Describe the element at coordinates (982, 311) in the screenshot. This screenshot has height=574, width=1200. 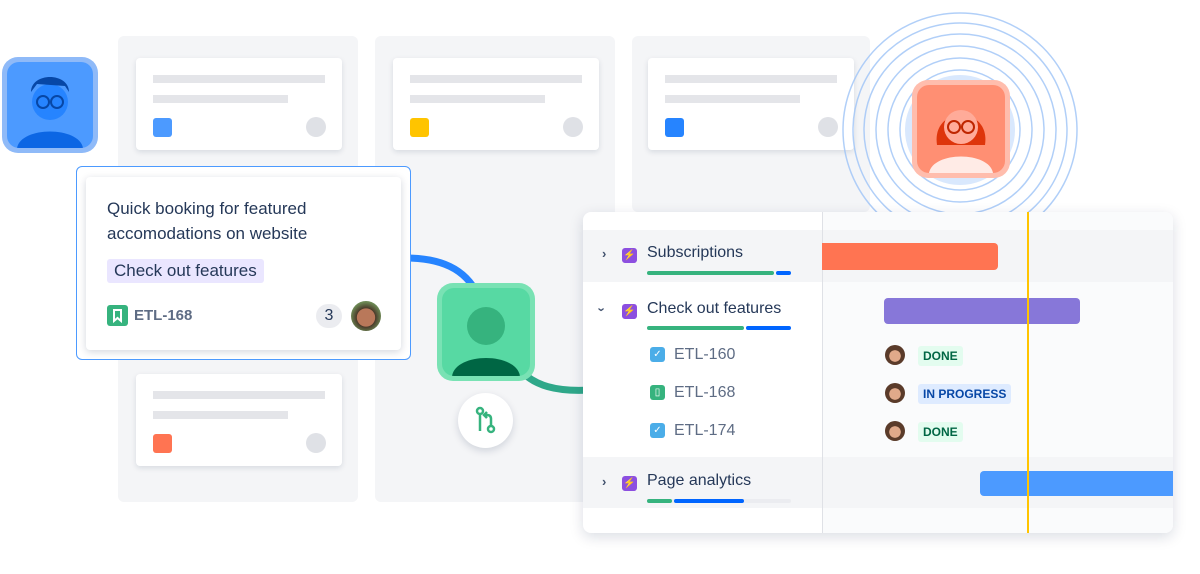
I see `epic-bar-check-out-features` at that location.